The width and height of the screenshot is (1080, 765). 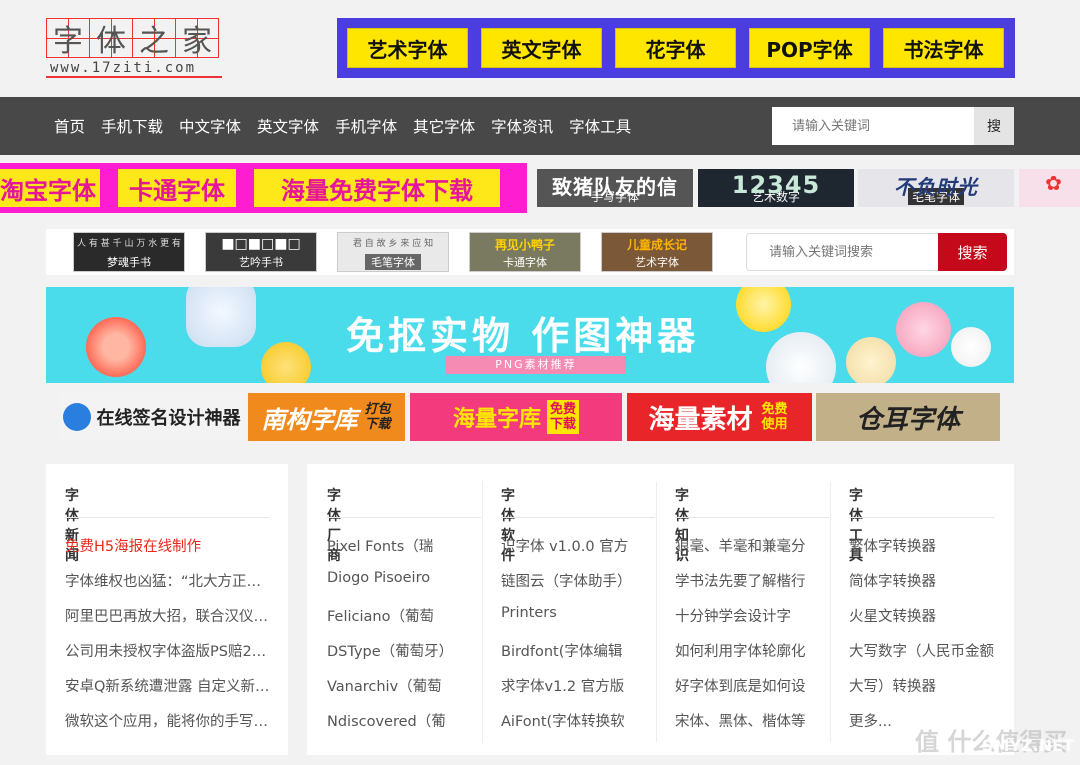 What do you see at coordinates (873, 126) in the screenshot?
I see `nav-search-input` at bounding box center [873, 126].